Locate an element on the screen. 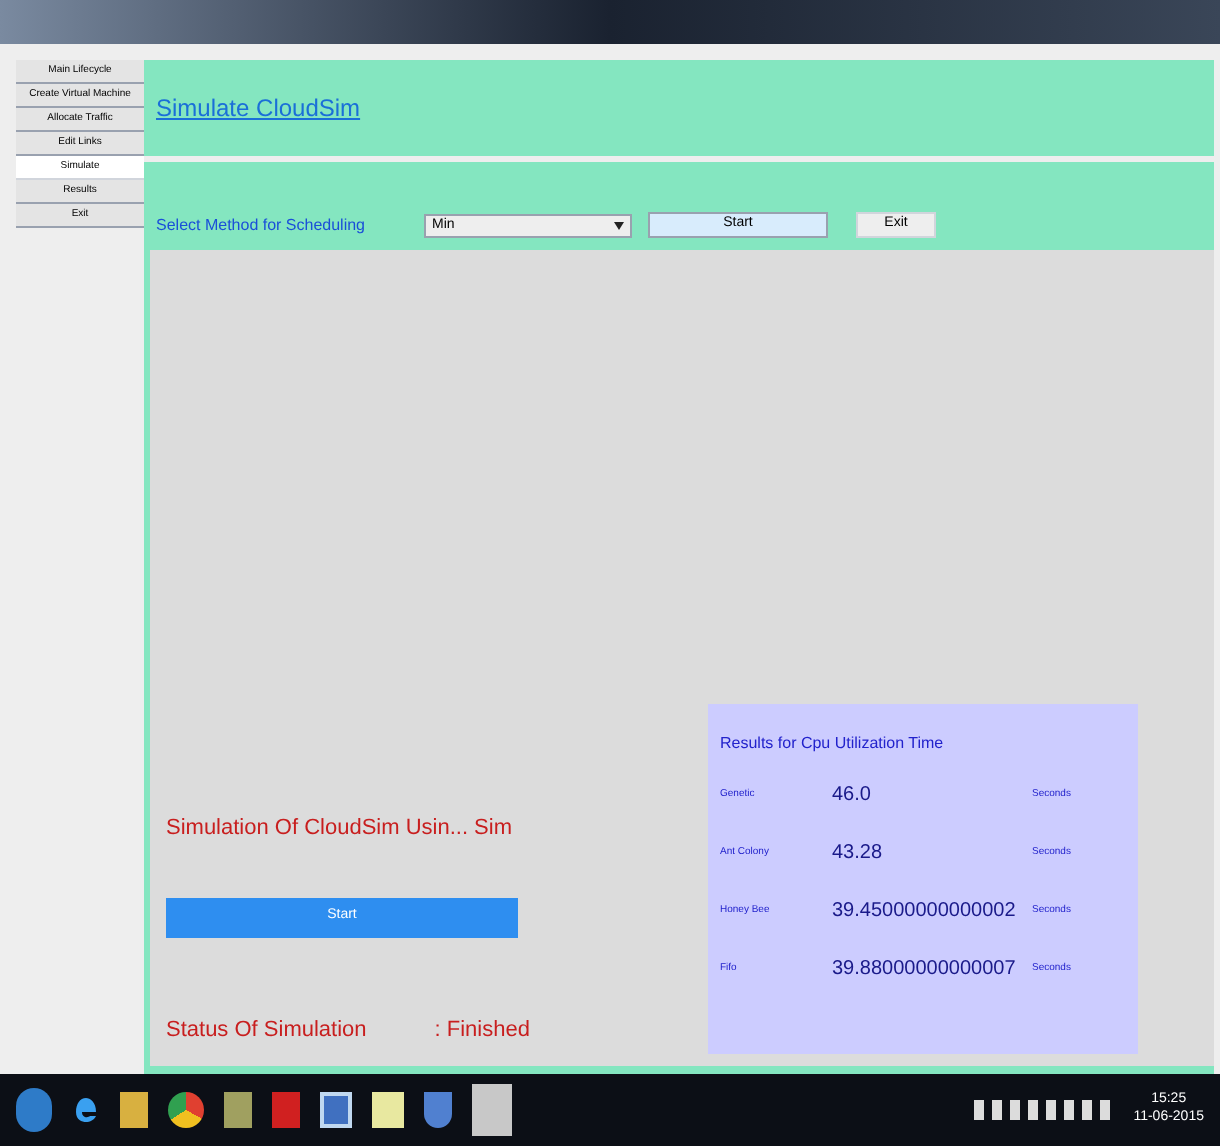 Image resolution: width=1220 pixels, height=1146 pixels. result-value: 39.45000000000002 is located at coordinates (922, 912).